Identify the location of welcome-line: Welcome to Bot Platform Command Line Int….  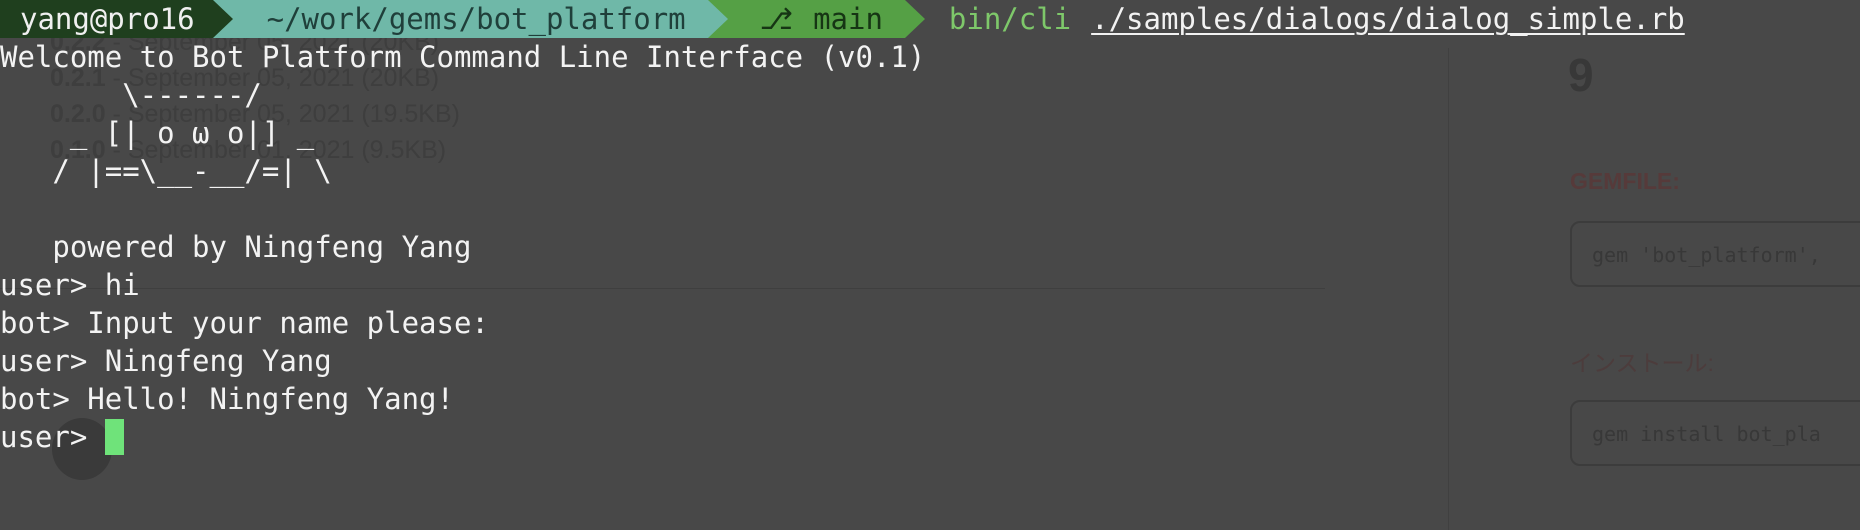
(463, 57).